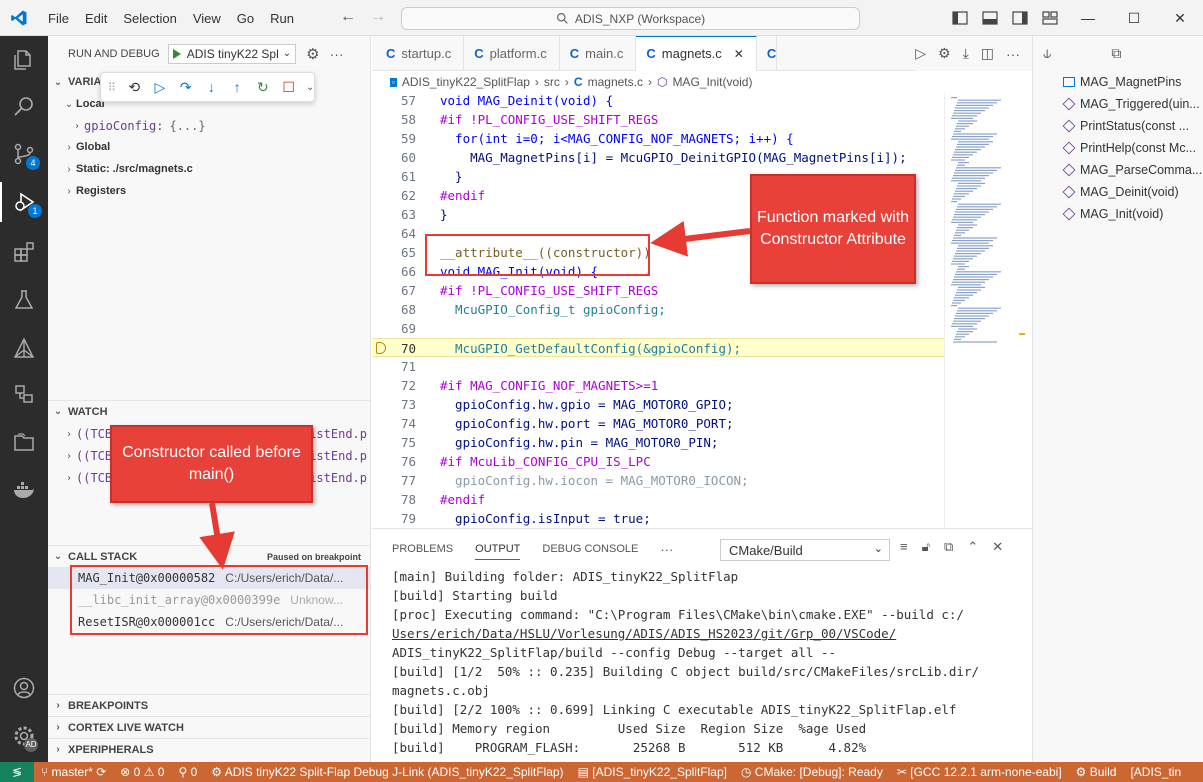 This screenshot has width=1203, height=782. I want to click on outline-item: MAG_Deinit(void), so click(1118, 192).